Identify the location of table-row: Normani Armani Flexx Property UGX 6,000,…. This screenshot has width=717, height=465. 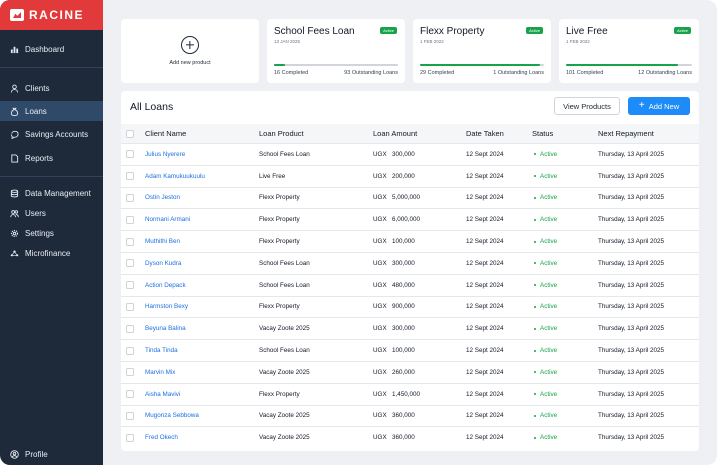
(410, 219).